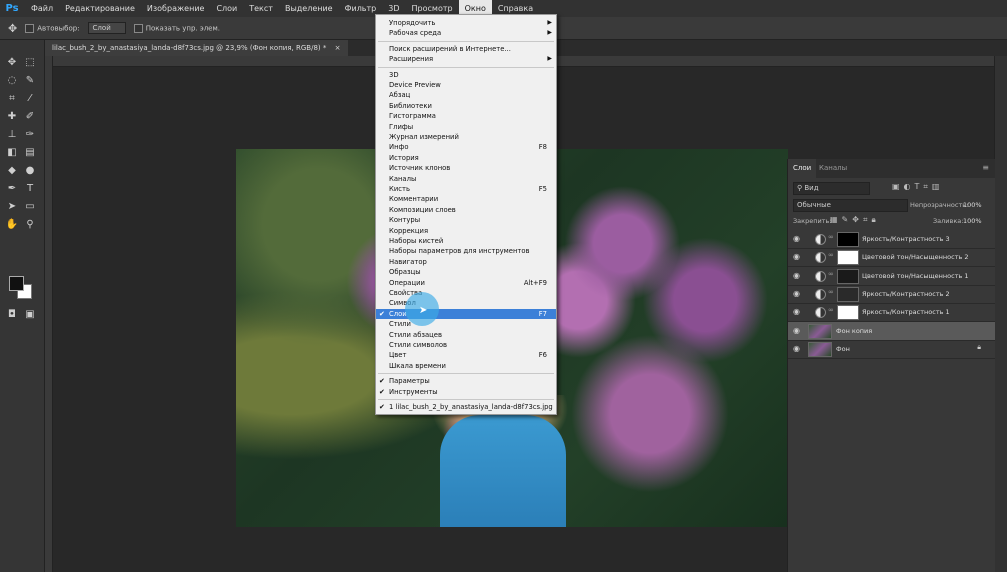 The height and width of the screenshot is (572, 1007). Describe the element at coordinates (466, 210) in the screenshot. I see `window-menu-item: Композиции слоев` at that location.